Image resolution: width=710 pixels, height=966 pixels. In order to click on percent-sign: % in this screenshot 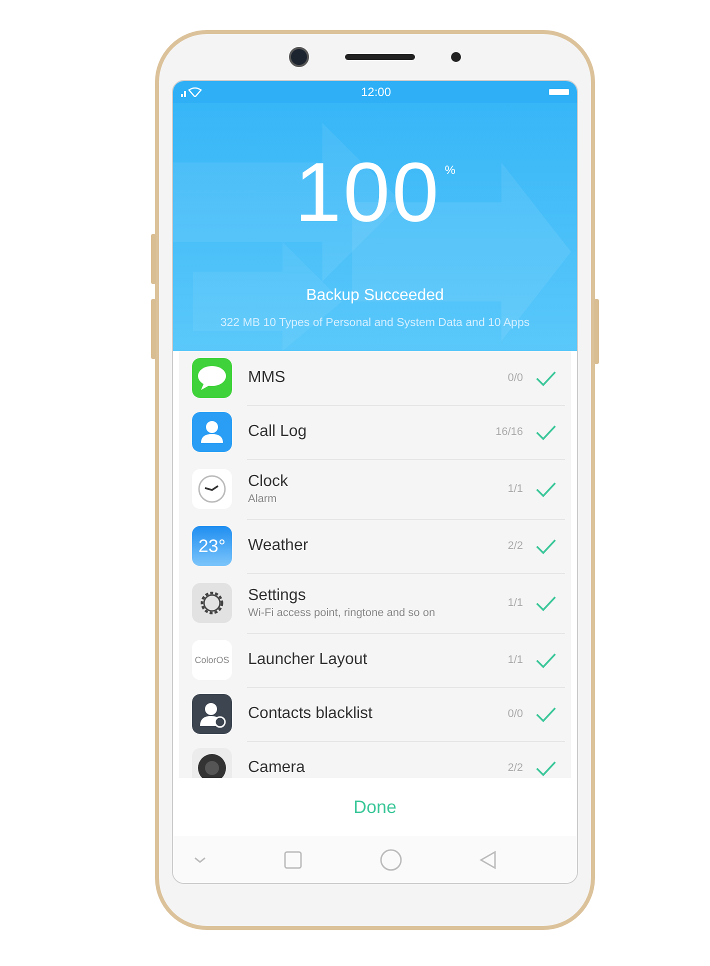, I will do `click(450, 170)`.